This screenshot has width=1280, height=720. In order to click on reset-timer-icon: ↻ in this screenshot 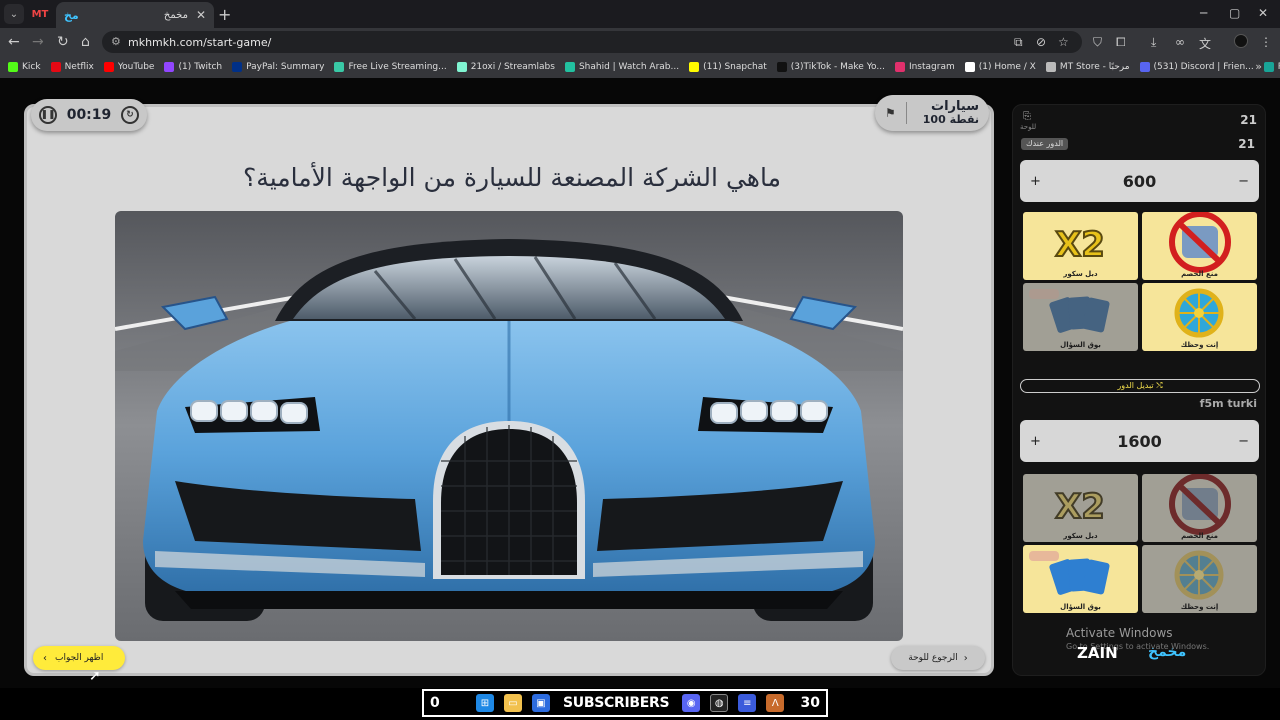, I will do `click(129, 115)`.